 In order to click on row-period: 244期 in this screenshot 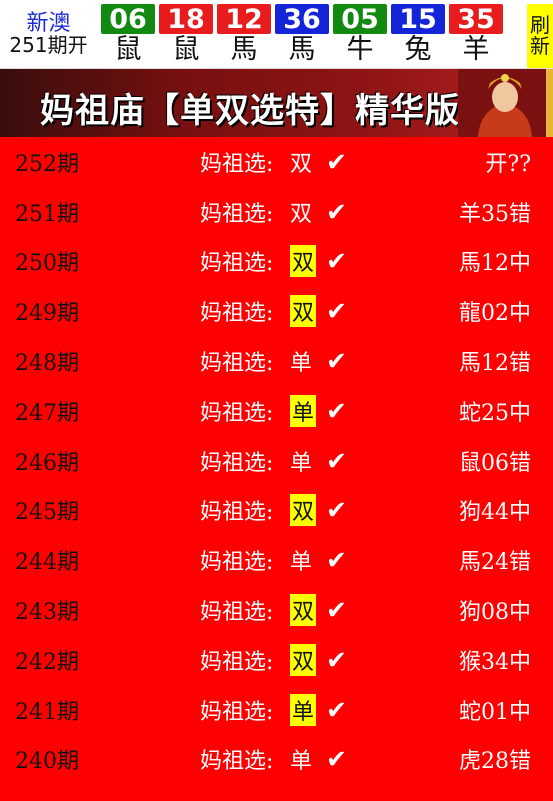, I will do `click(47, 563)`.